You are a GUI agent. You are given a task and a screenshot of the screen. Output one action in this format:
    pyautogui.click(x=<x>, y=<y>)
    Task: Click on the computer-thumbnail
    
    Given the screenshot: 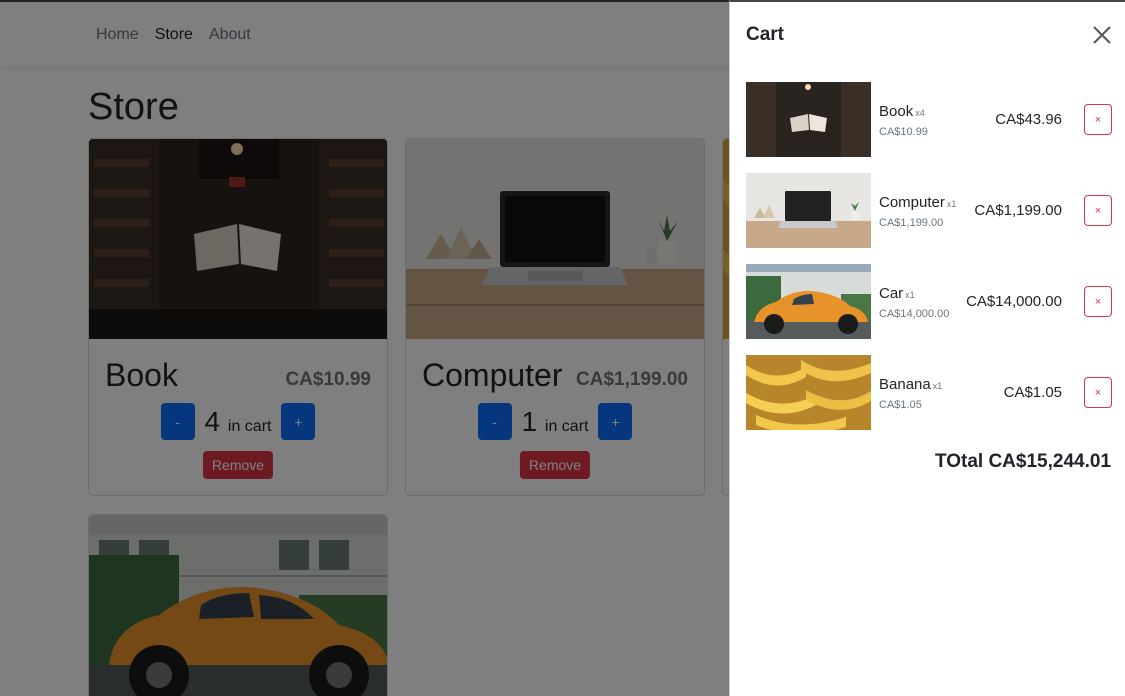 What is the action you would take?
    pyautogui.click(x=808, y=210)
    